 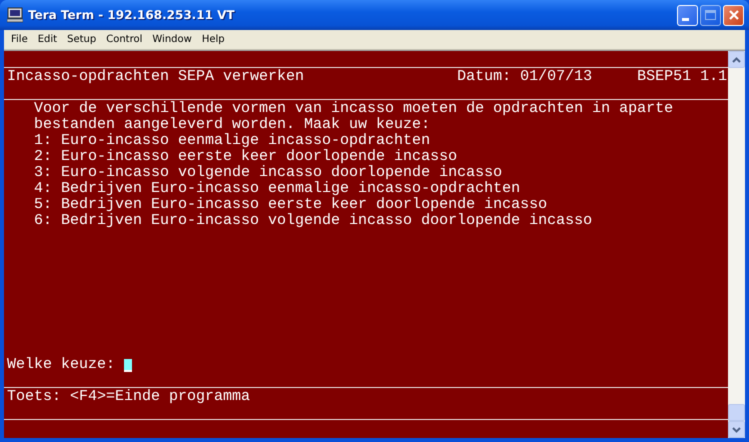 What do you see at coordinates (354, 108) in the screenshot?
I see `text-line: Voor de verschillende vormen van incasso moeten de opdrachten in aparte` at bounding box center [354, 108].